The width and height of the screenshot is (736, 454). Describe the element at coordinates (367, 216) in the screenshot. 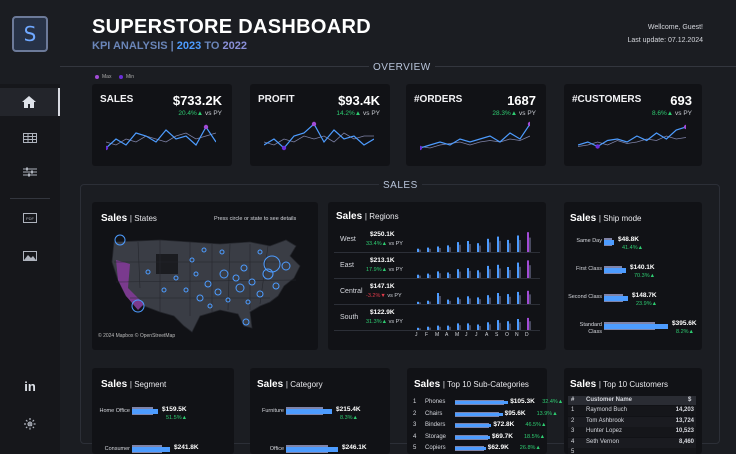

I see `regions-title: Sales | Regions` at that location.